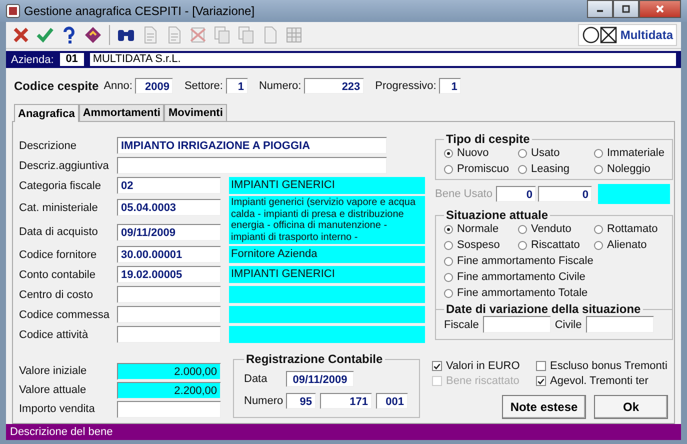 Image resolution: width=687 pixels, height=444 pixels. Describe the element at coordinates (488, 139) in the screenshot. I see `group-title: Tipo di cespite` at that location.